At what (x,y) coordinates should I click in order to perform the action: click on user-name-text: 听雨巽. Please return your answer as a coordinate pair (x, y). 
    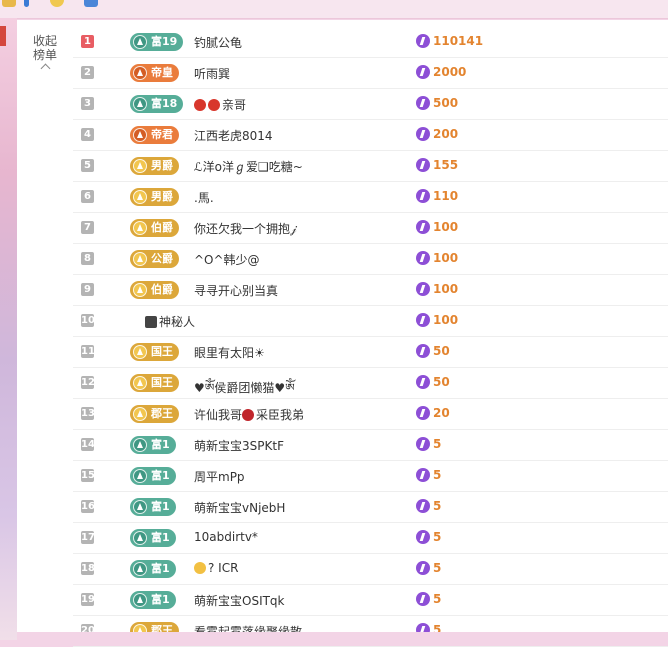
    Looking at the image, I should click on (212, 74).